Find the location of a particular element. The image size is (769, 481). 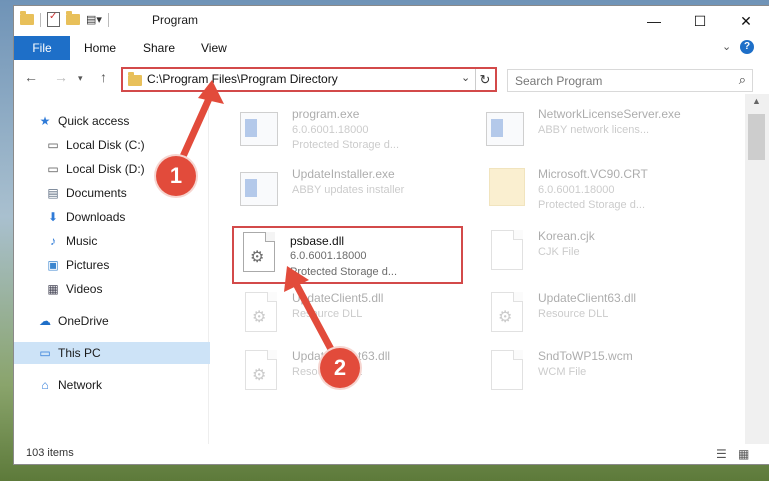

file-name: UpdateClient5.dll is located at coordinates (338, 298).